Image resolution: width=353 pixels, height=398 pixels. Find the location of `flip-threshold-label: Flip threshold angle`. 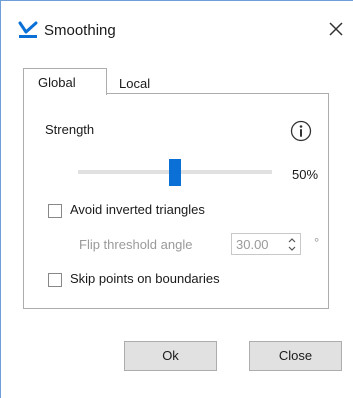

flip-threshold-label: Flip threshold angle is located at coordinates (136, 244).